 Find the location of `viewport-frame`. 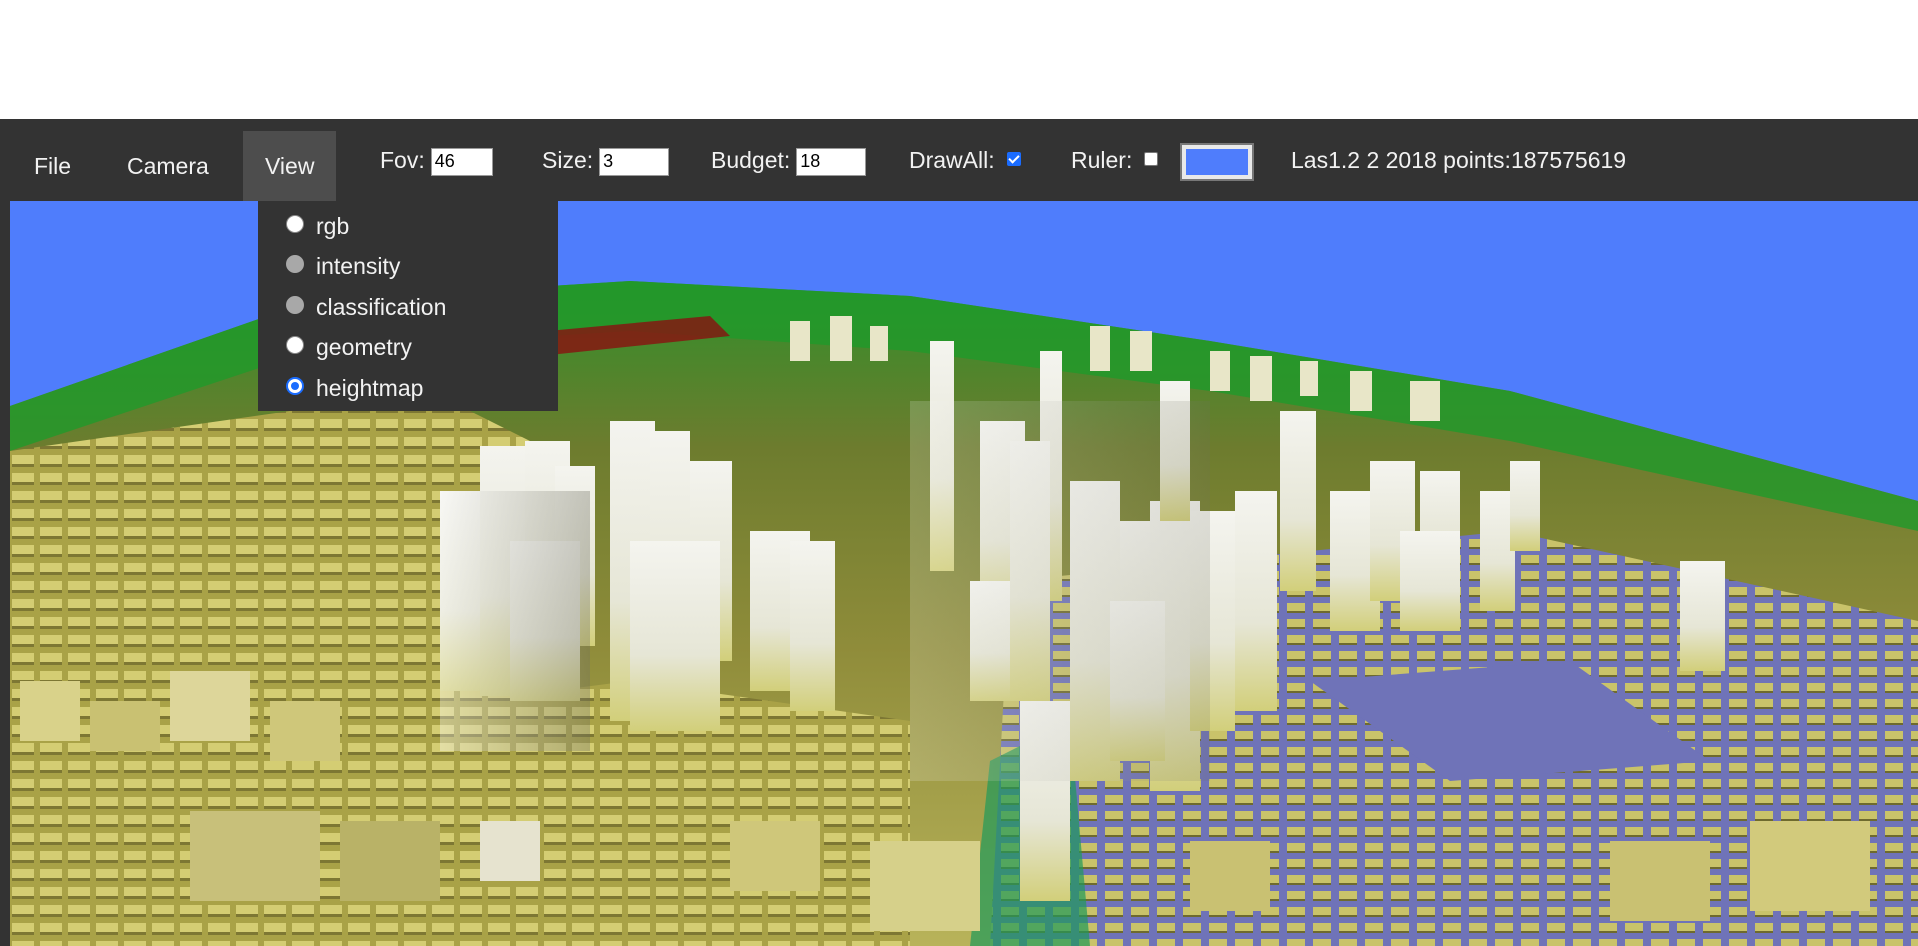

viewport-frame is located at coordinates (5, 573).